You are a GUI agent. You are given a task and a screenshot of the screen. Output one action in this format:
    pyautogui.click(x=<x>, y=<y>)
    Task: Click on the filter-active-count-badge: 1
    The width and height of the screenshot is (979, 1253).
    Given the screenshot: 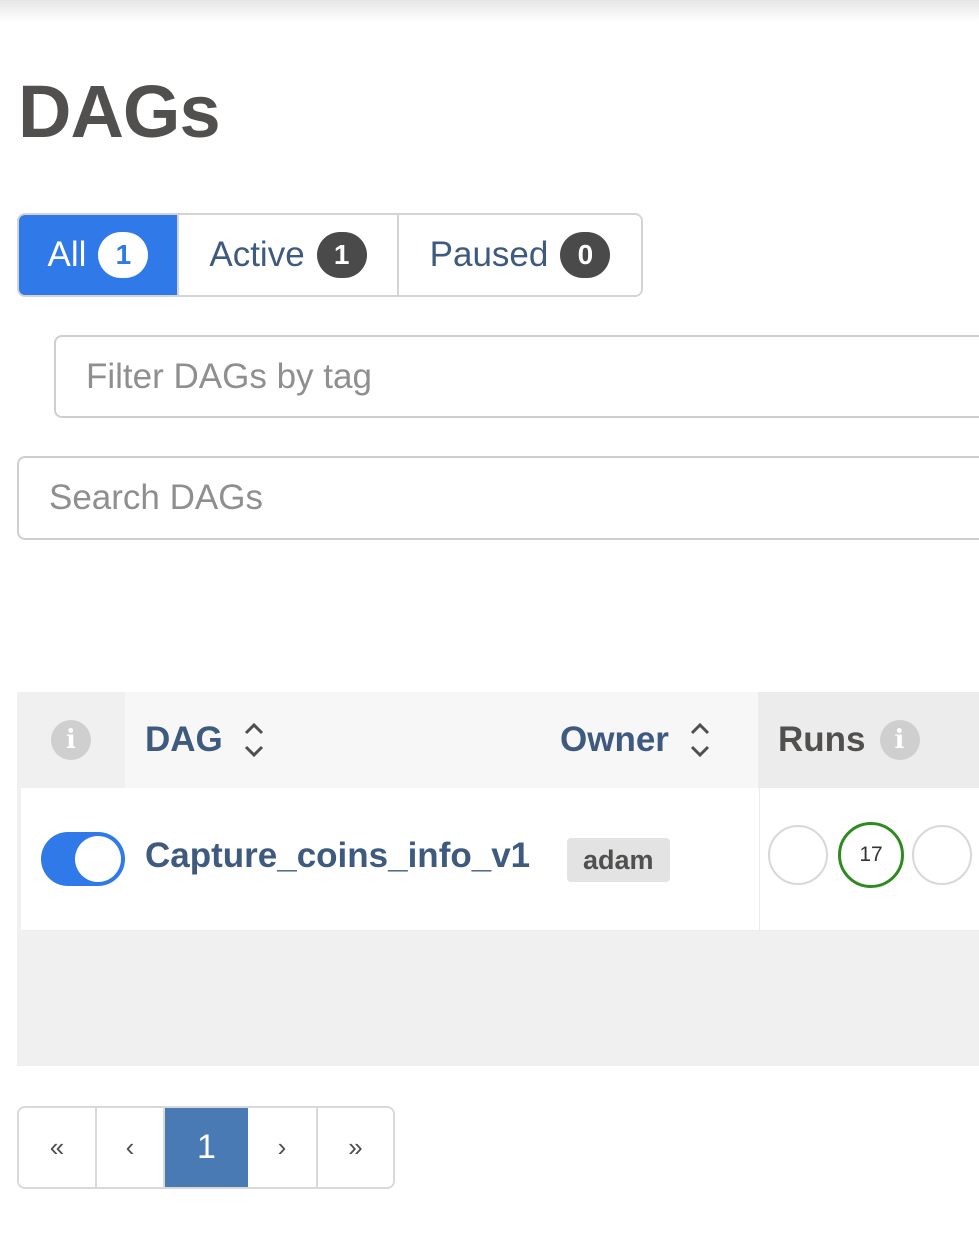 What is the action you would take?
    pyautogui.click(x=341, y=255)
    